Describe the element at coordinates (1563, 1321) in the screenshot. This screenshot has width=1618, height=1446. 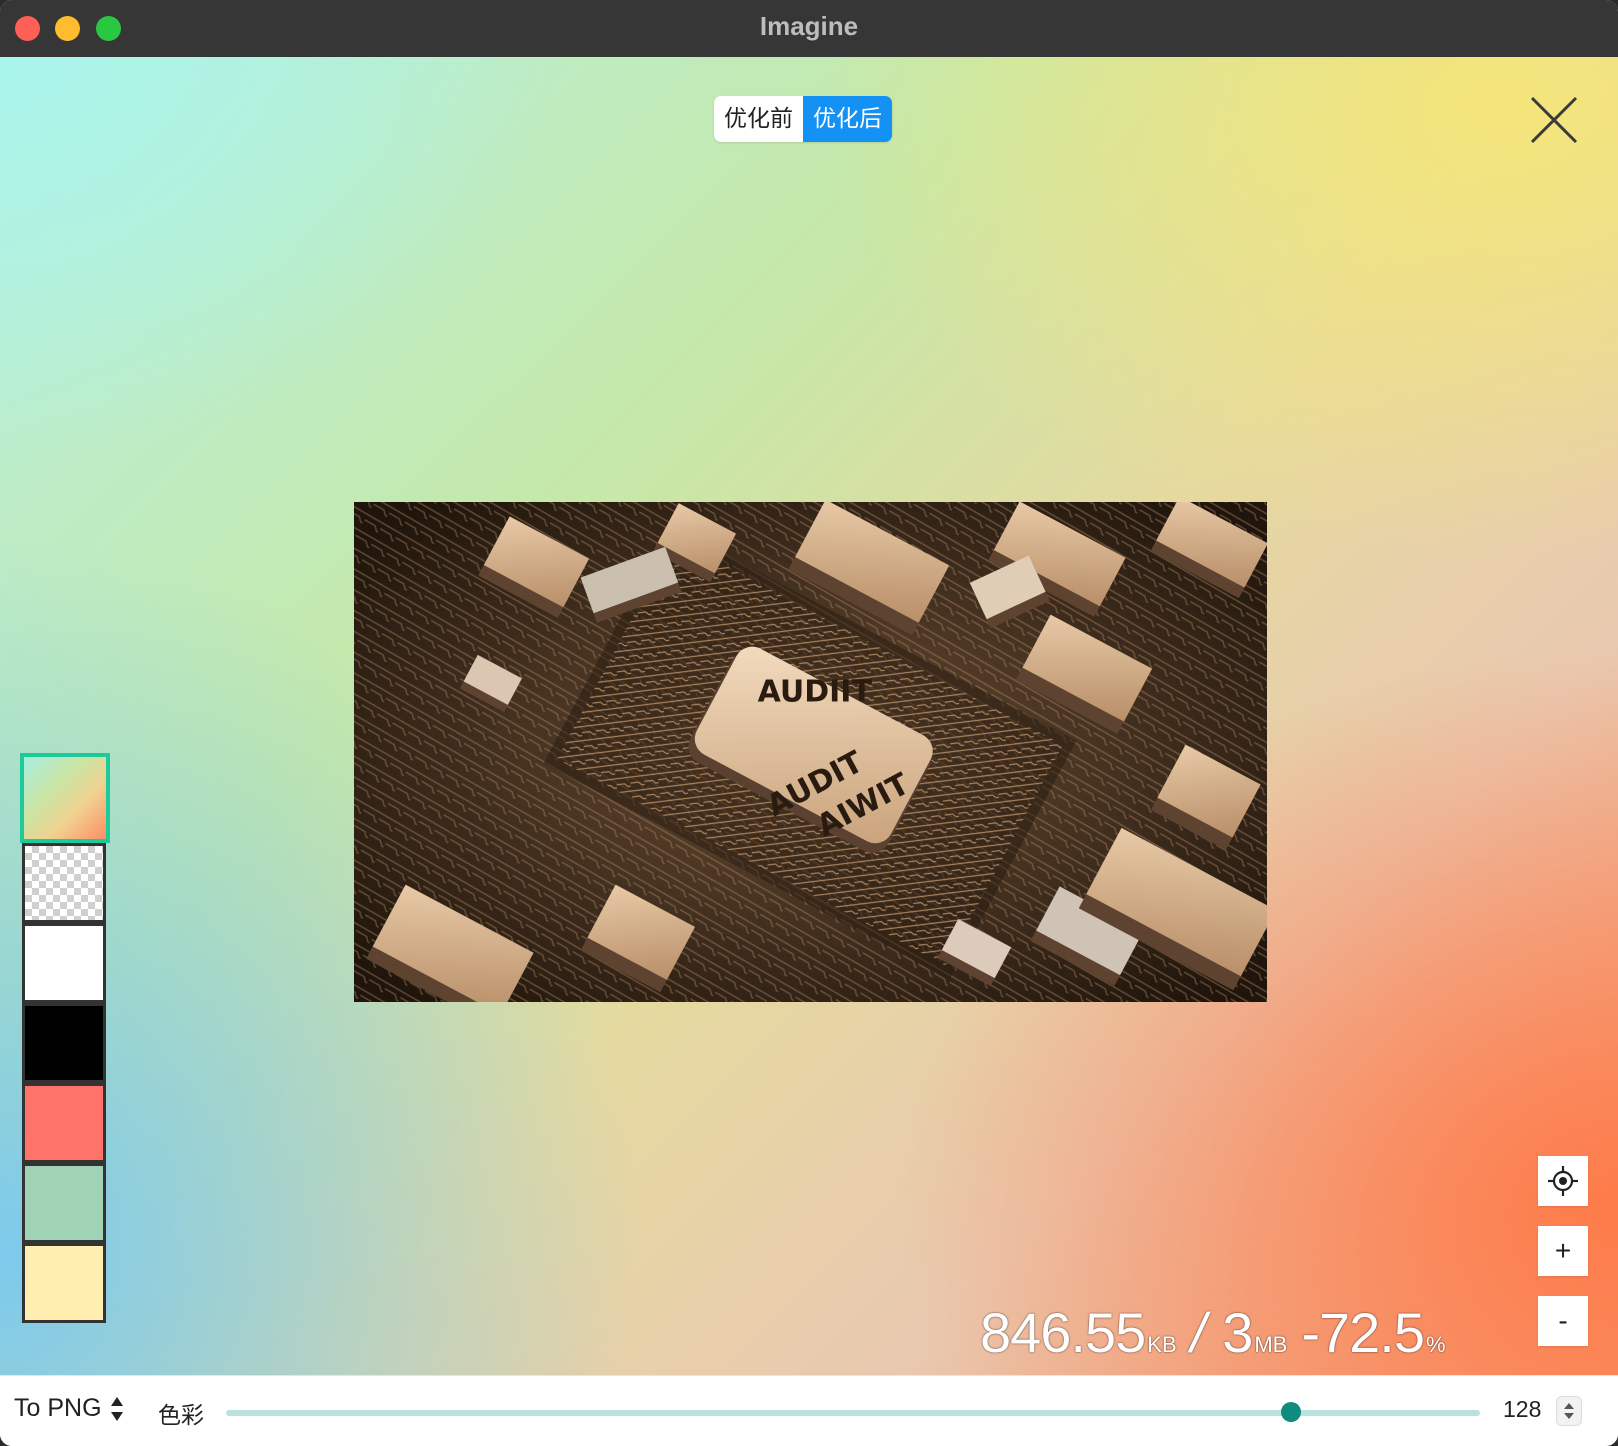
I see `zoom-out-button: -` at that location.